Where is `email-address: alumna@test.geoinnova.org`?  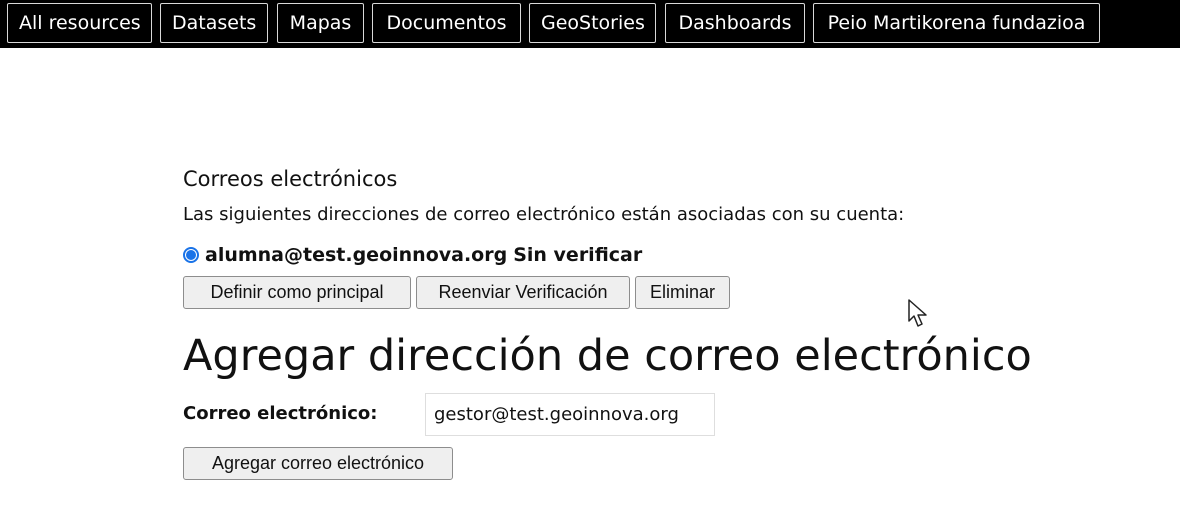 email-address: alumna@test.geoinnova.org is located at coordinates (356, 255).